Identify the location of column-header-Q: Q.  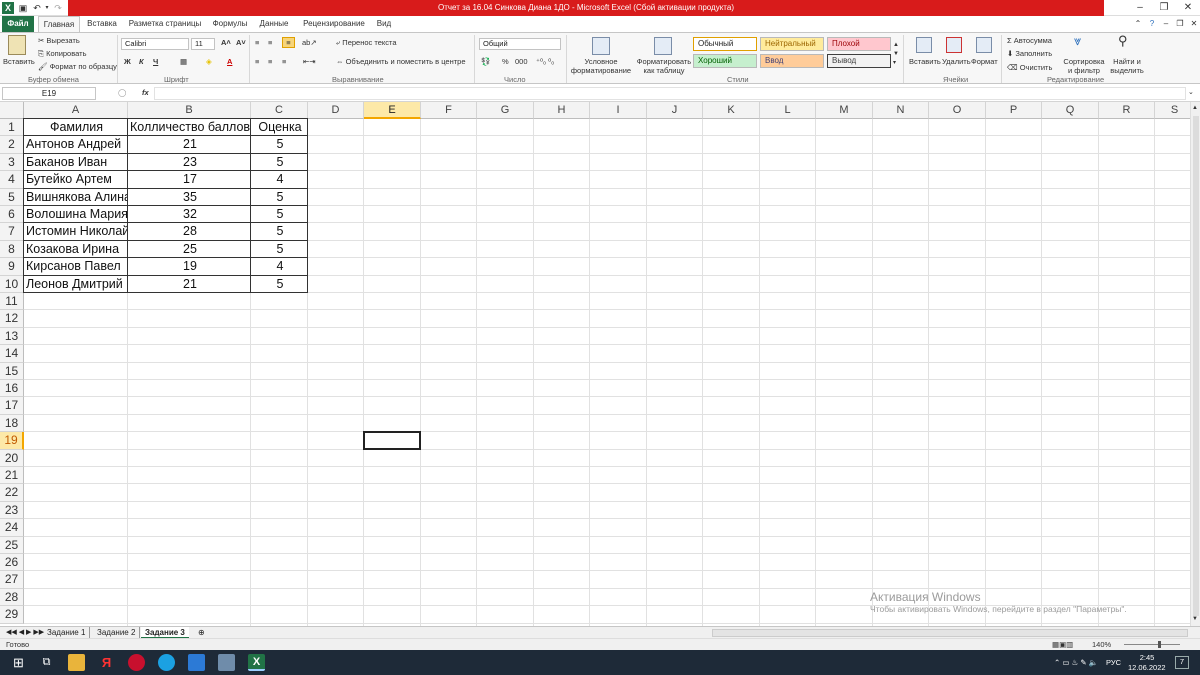
(1070, 110).